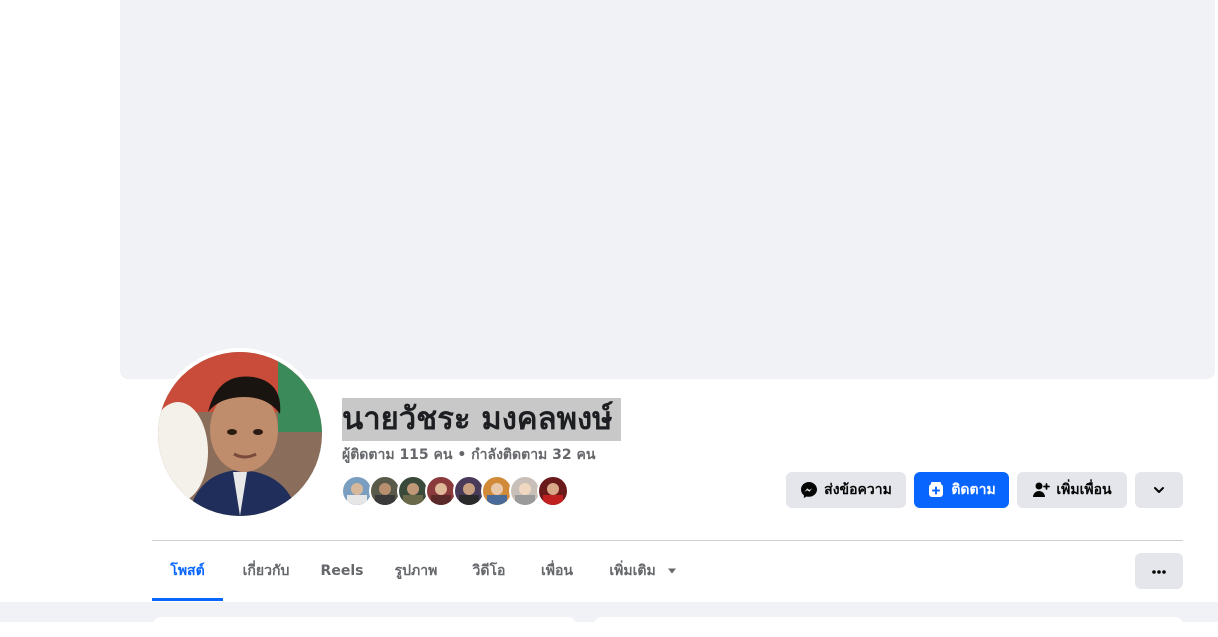  I want to click on ellipsis-icon, so click(1159, 571).